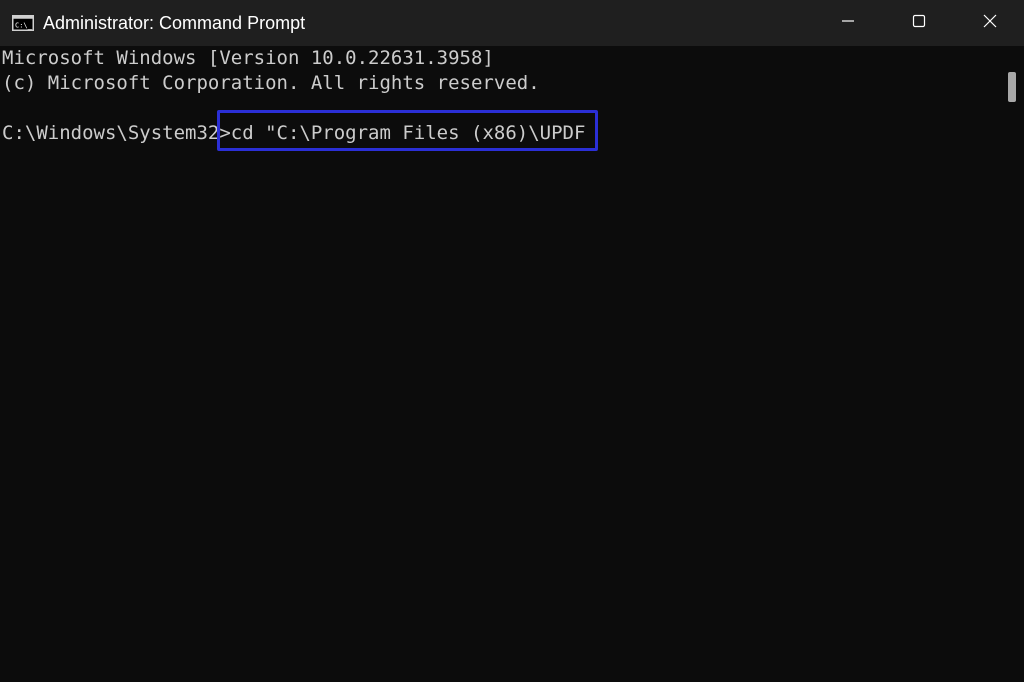 Image resolution: width=1024 pixels, height=682 pixels. I want to click on maximize-button, so click(919, 23).